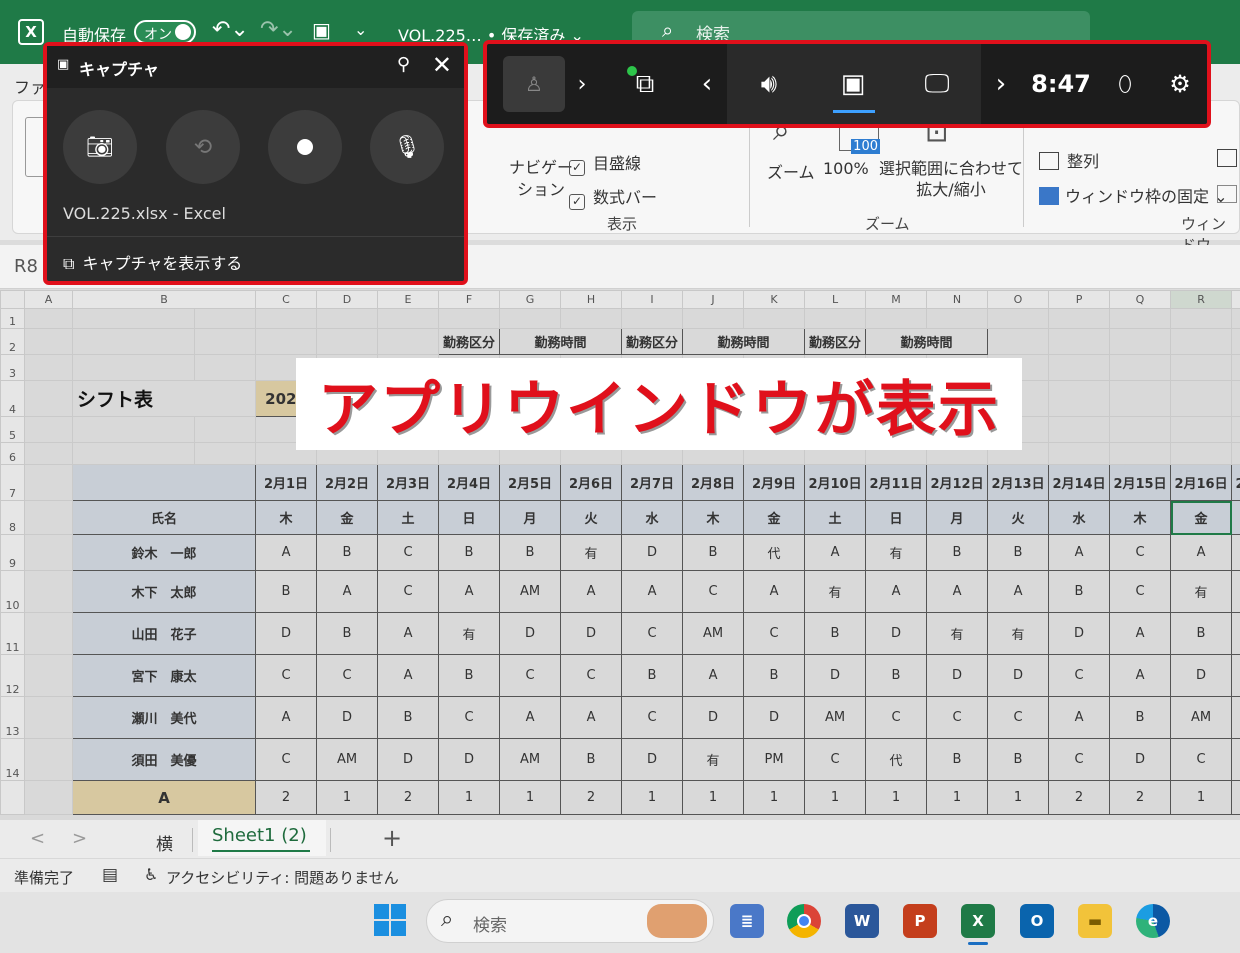 The height and width of the screenshot is (953, 1240). Describe the element at coordinates (1180, 84) in the screenshot. I see `settings-gear-icon: ⚙` at that location.